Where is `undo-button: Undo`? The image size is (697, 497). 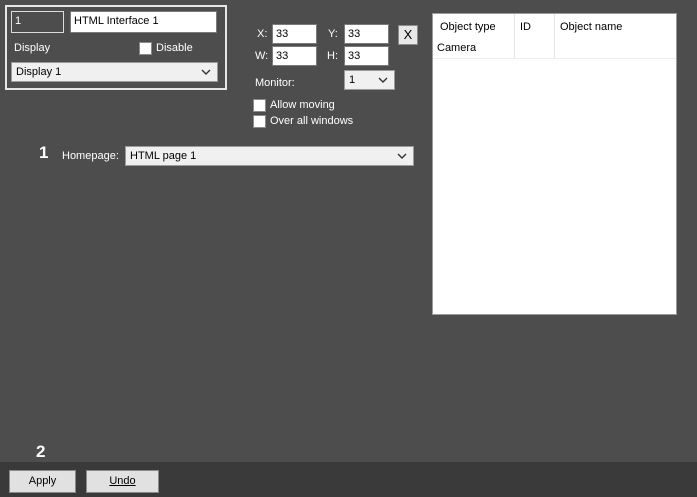
undo-button: Undo is located at coordinates (122, 481).